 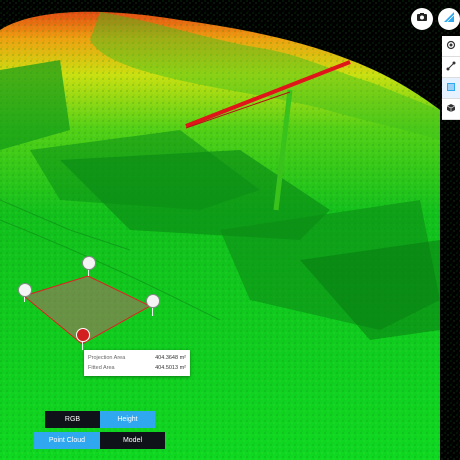 I want to click on distance-tool, so click(x=451, y=67).